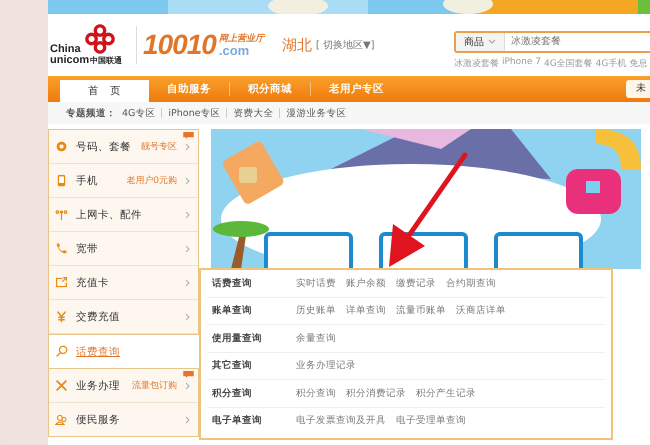 The height and width of the screenshot is (445, 650). What do you see at coordinates (61, 282) in the screenshot?
I see `card-icon` at bounding box center [61, 282].